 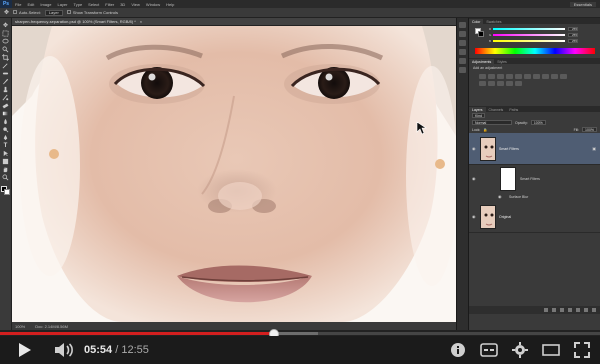 I want to click on shape-tool-icon, so click(x=6, y=161).